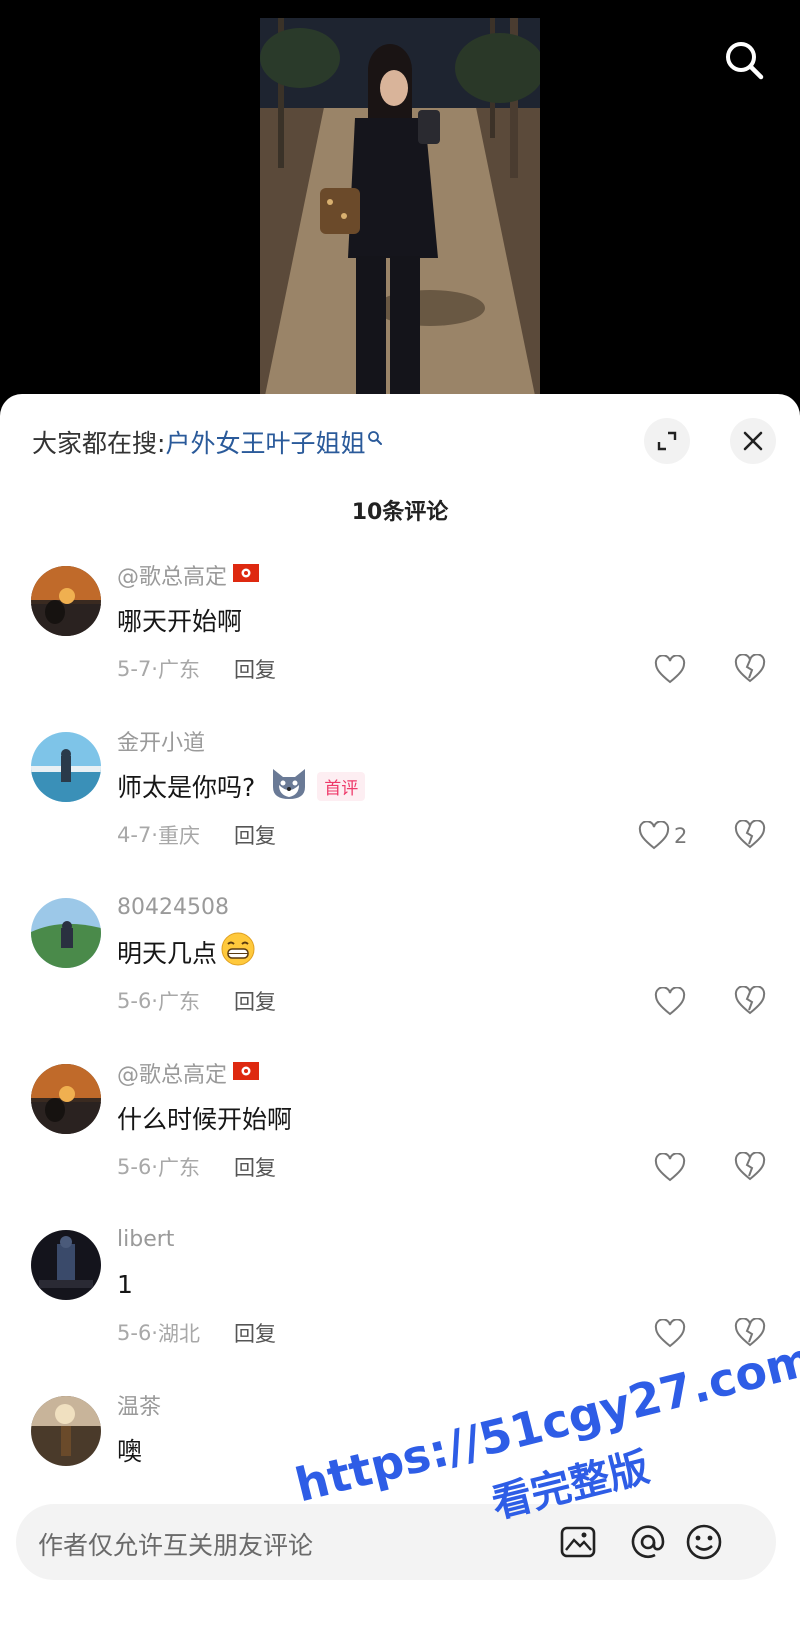 The width and height of the screenshot is (800, 1625). What do you see at coordinates (400, 512) in the screenshot?
I see `comment-count-title: 10条评论` at bounding box center [400, 512].